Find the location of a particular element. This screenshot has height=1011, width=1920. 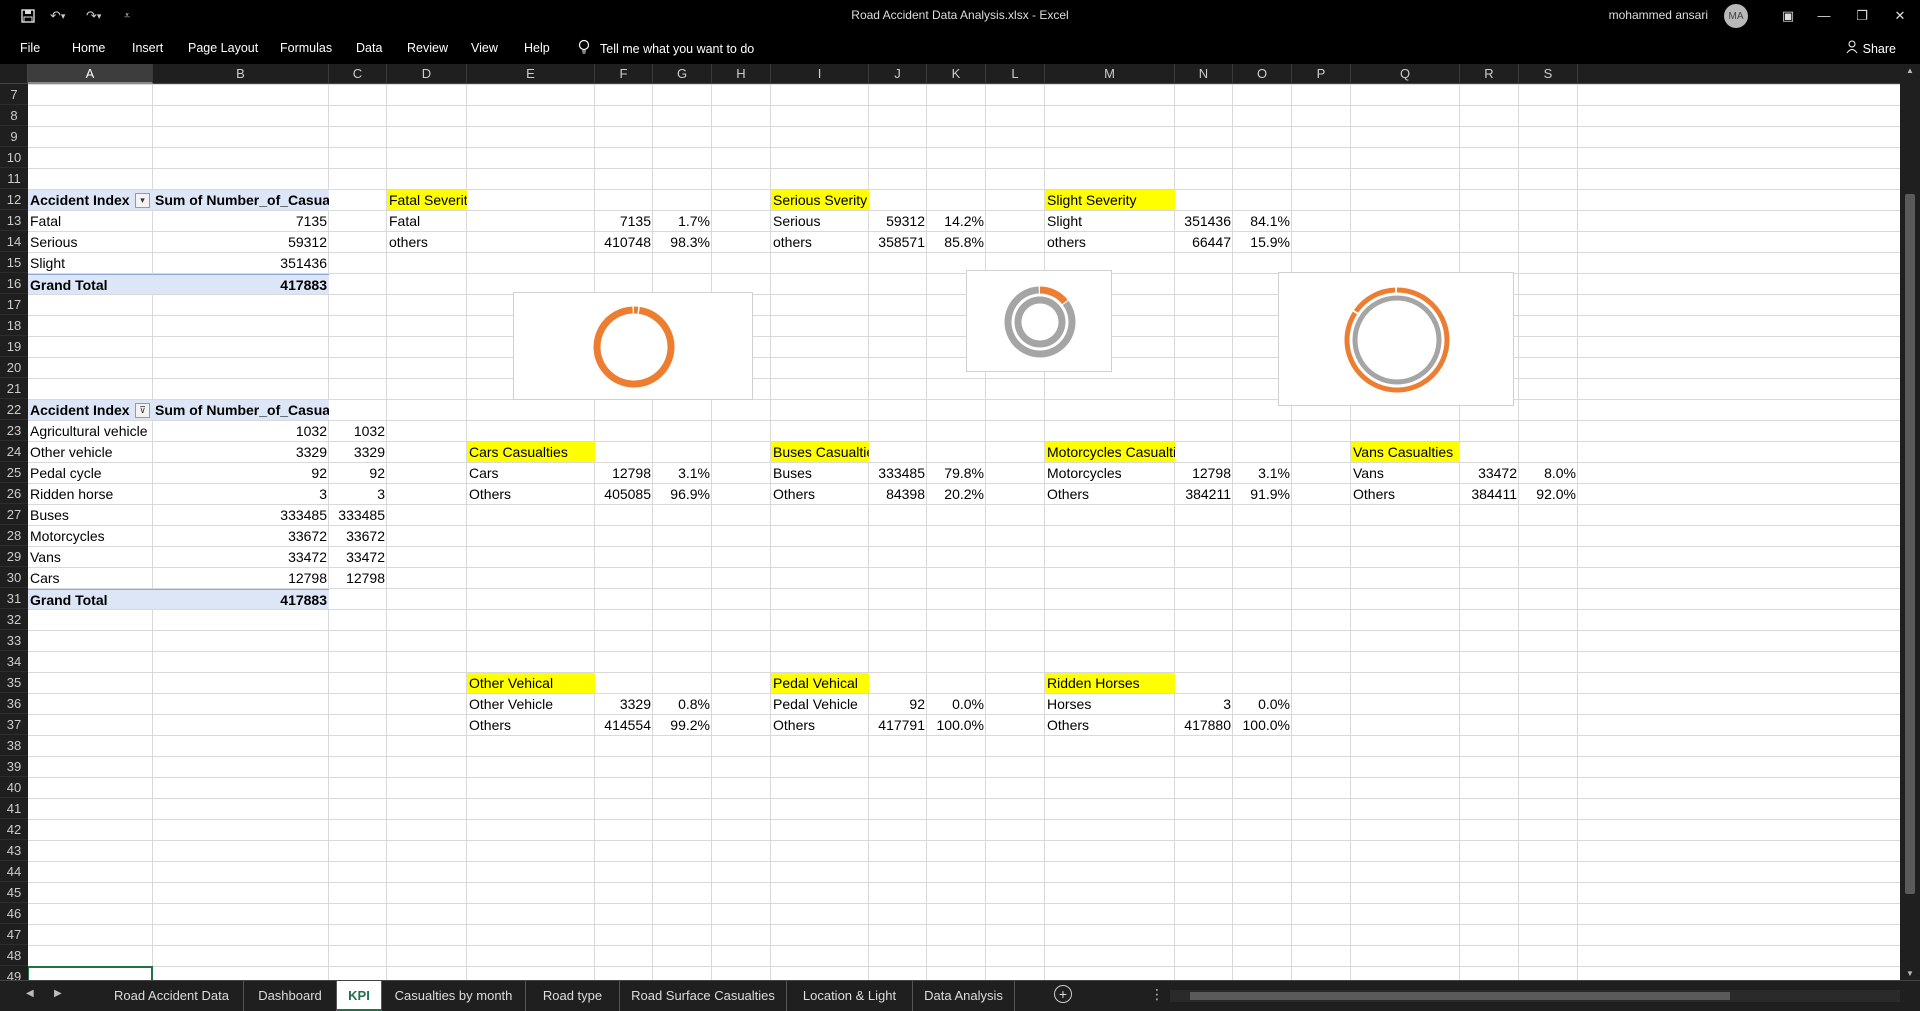

sheet-tab-dashboard: Dashboard is located at coordinates (290, 996).